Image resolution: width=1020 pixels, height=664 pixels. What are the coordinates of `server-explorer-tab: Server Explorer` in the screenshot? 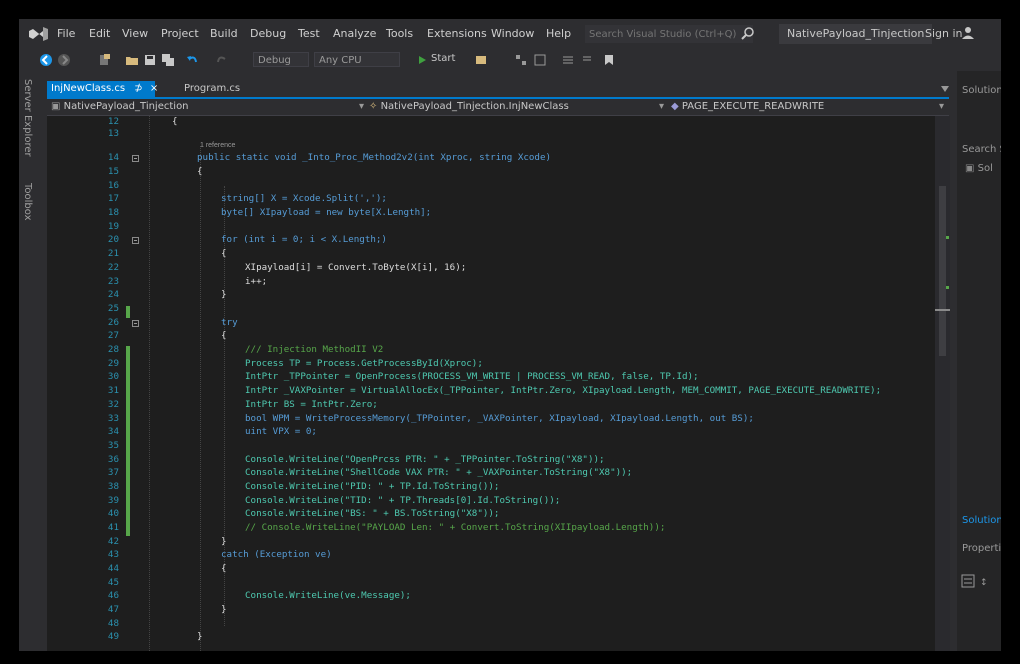 It's located at (27, 118).